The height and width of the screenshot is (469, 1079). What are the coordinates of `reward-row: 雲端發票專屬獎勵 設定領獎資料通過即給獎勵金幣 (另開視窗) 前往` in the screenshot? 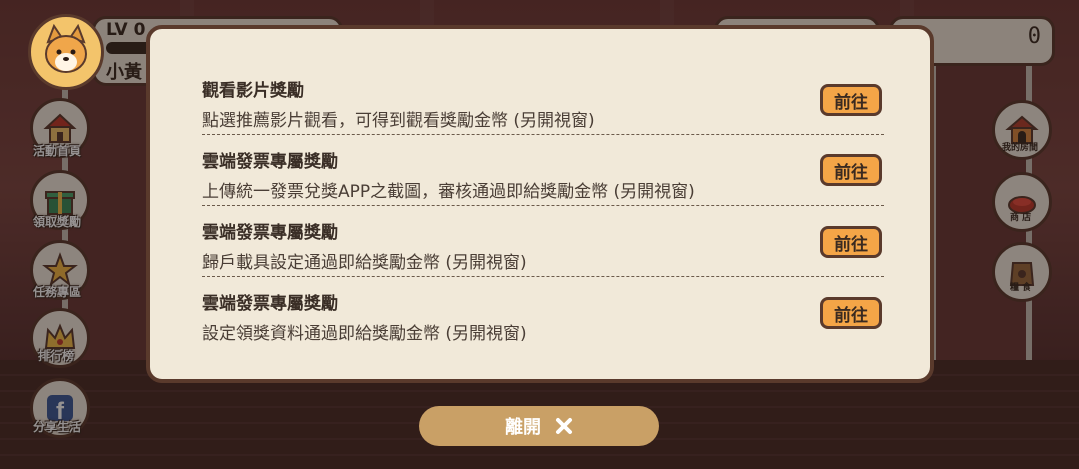 It's located at (542, 324).